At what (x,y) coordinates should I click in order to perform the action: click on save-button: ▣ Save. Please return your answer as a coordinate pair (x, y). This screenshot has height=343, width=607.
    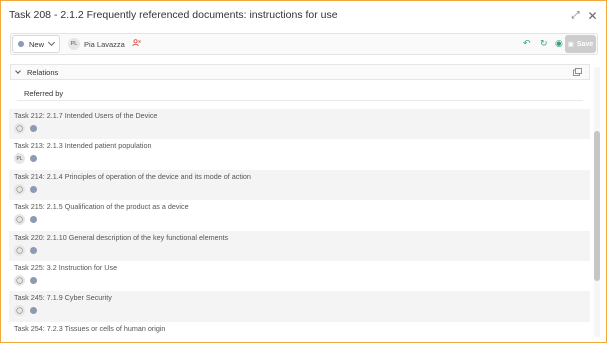
    Looking at the image, I should click on (580, 44).